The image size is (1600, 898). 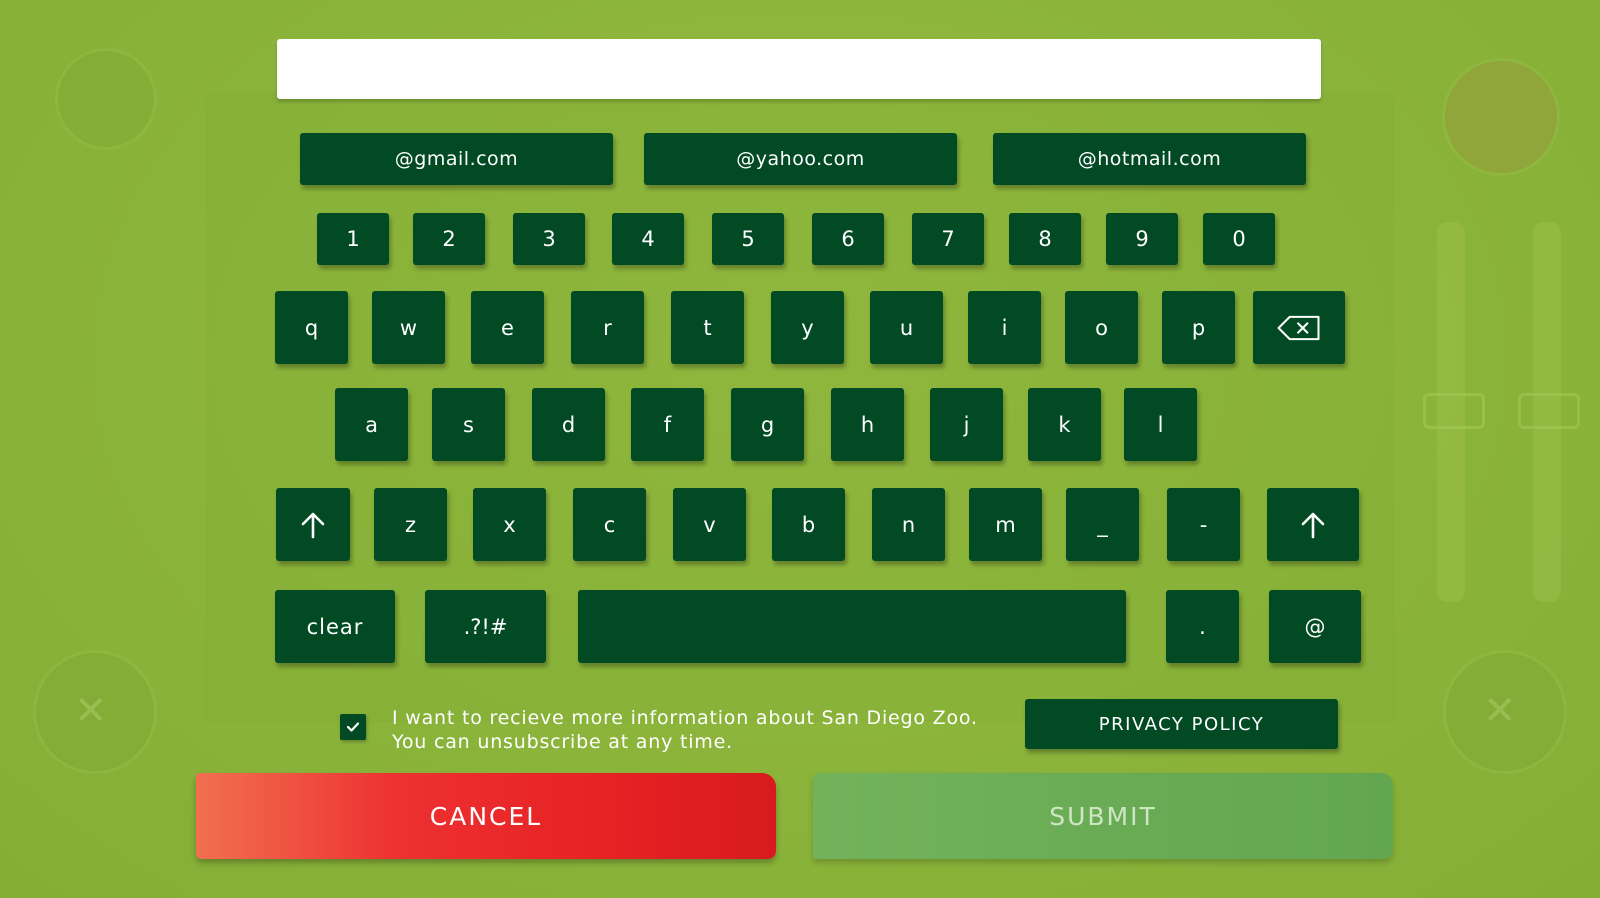 What do you see at coordinates (1101, 327) in the screenshot?
I see `key-o: o` at bounding box center [1101, 327].